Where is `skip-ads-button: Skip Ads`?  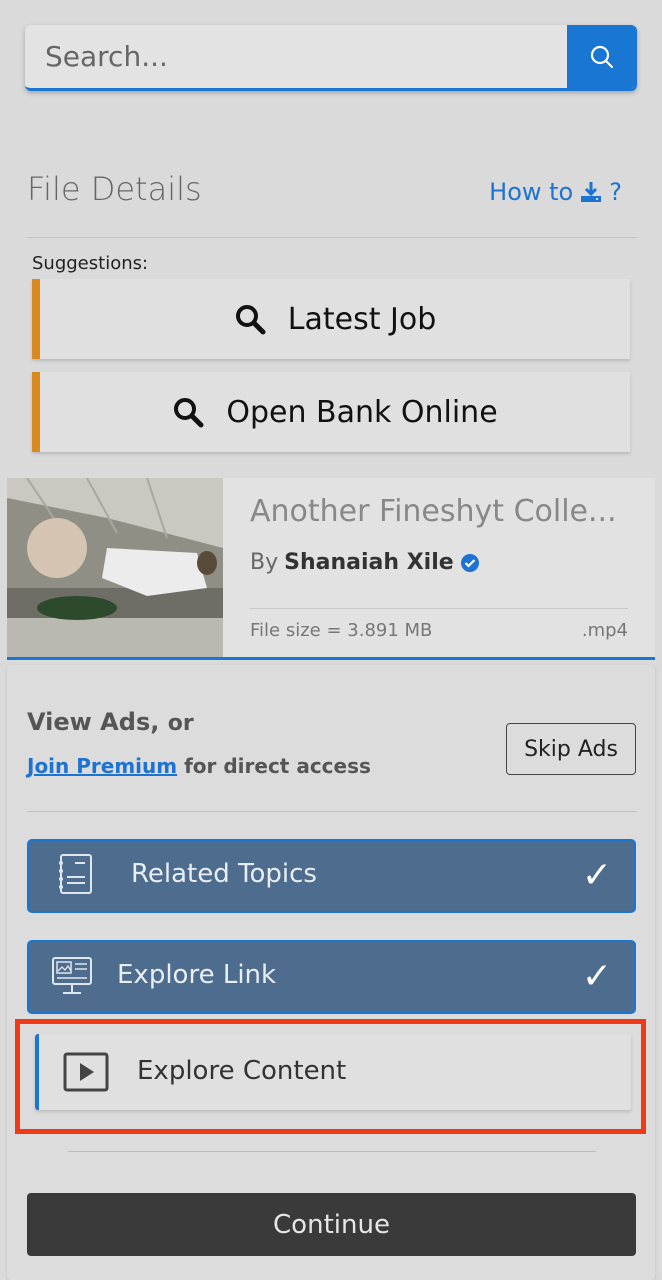
skip-ads-button: Skip Ads is located at coordinates (571, 749).